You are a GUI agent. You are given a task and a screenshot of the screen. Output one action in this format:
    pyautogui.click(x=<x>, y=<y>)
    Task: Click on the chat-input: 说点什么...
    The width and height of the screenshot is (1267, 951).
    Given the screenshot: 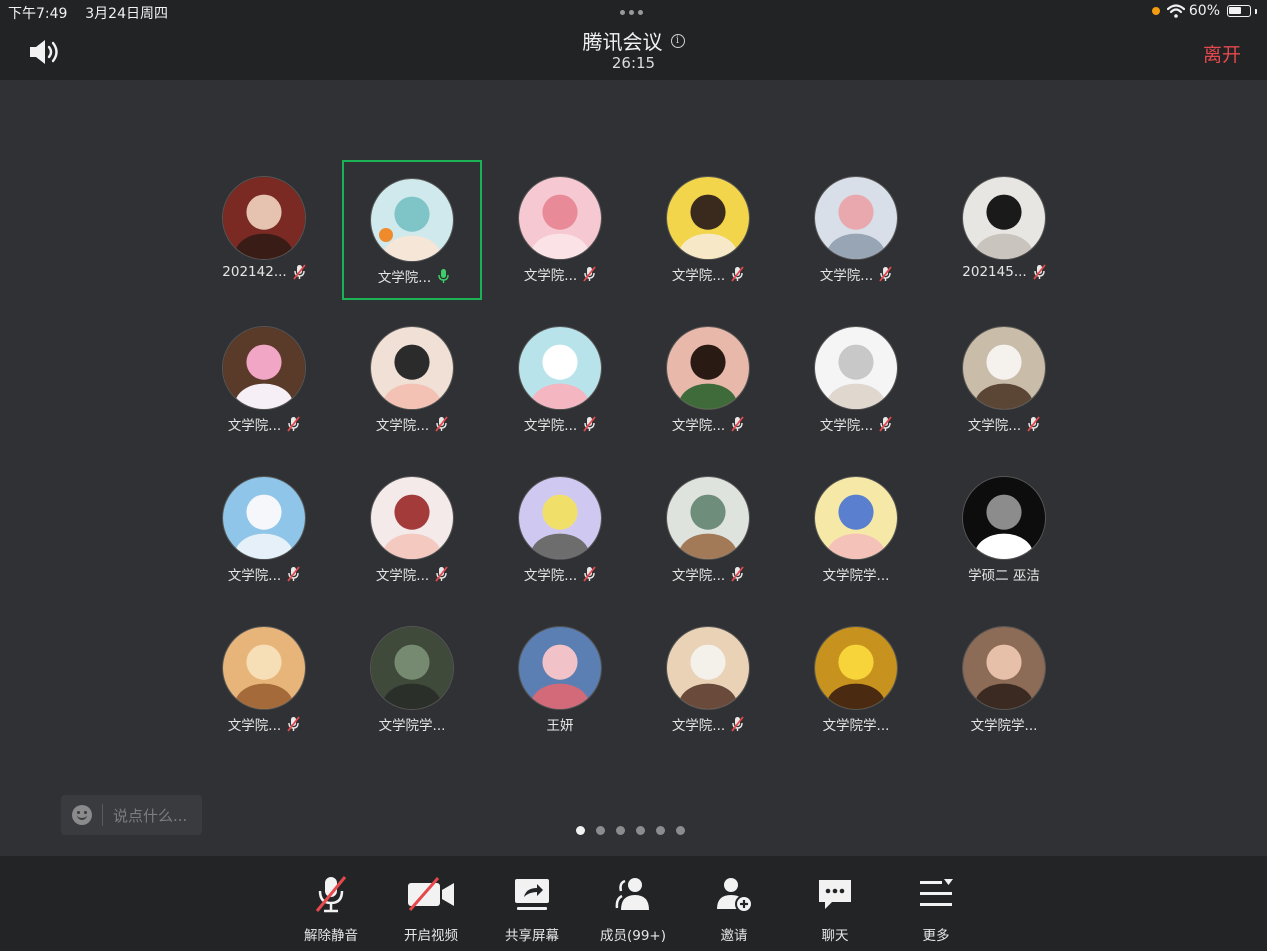 What is the action you would take?
    pyautogui.click(x=131, y=815)
    